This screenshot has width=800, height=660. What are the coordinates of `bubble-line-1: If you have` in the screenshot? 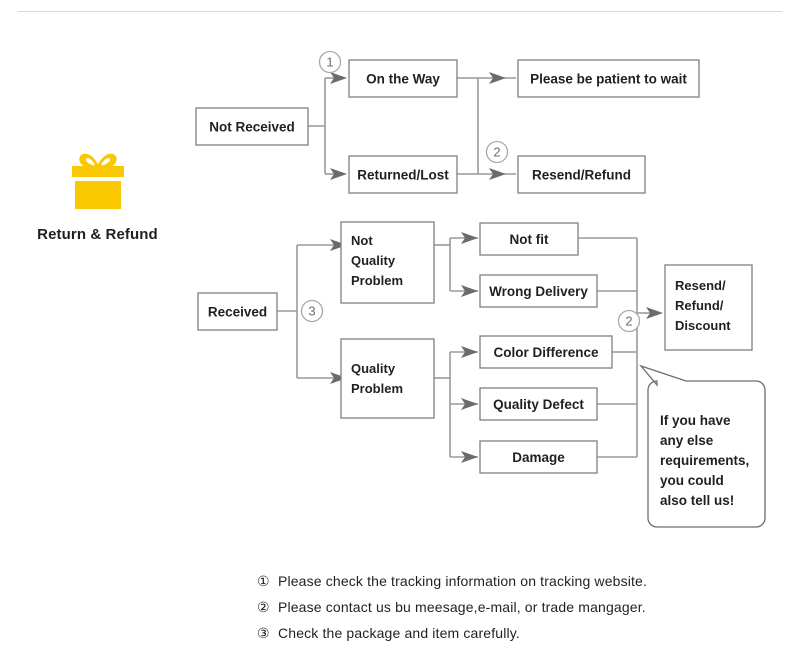 It's located at (695, 420).